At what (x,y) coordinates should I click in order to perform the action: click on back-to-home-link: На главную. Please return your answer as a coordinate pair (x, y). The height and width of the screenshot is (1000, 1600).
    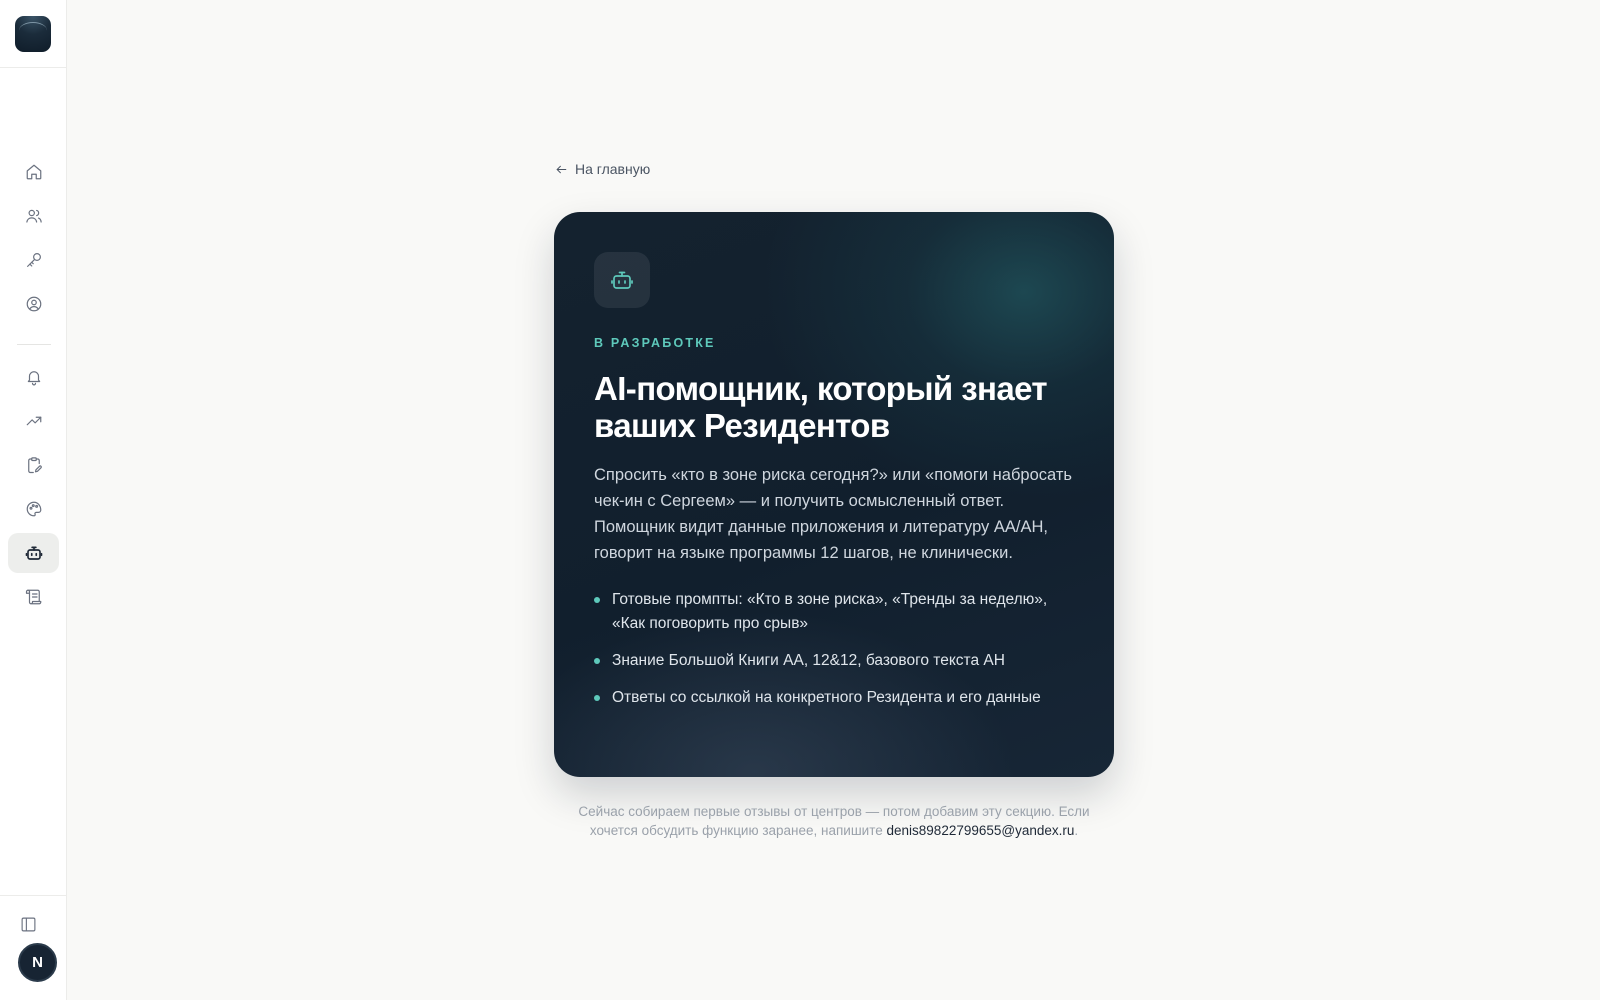
    Looking at the image, I should click on (602, 169).